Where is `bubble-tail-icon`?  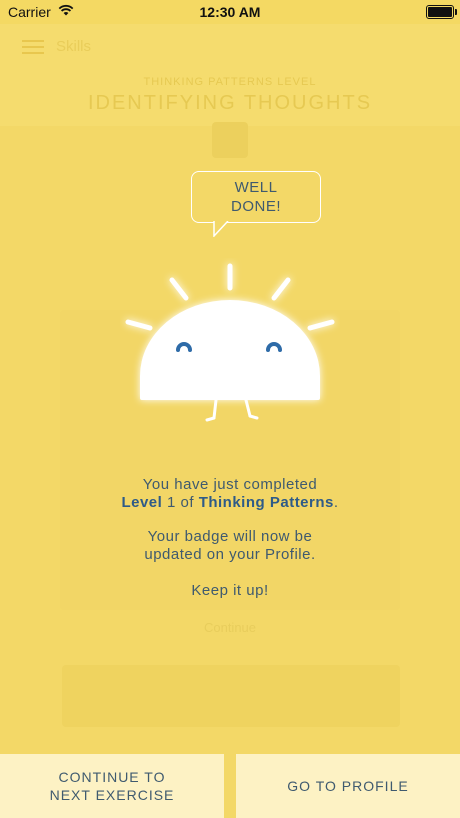
bubble-tail-icon is located at coordinates (221, 229).